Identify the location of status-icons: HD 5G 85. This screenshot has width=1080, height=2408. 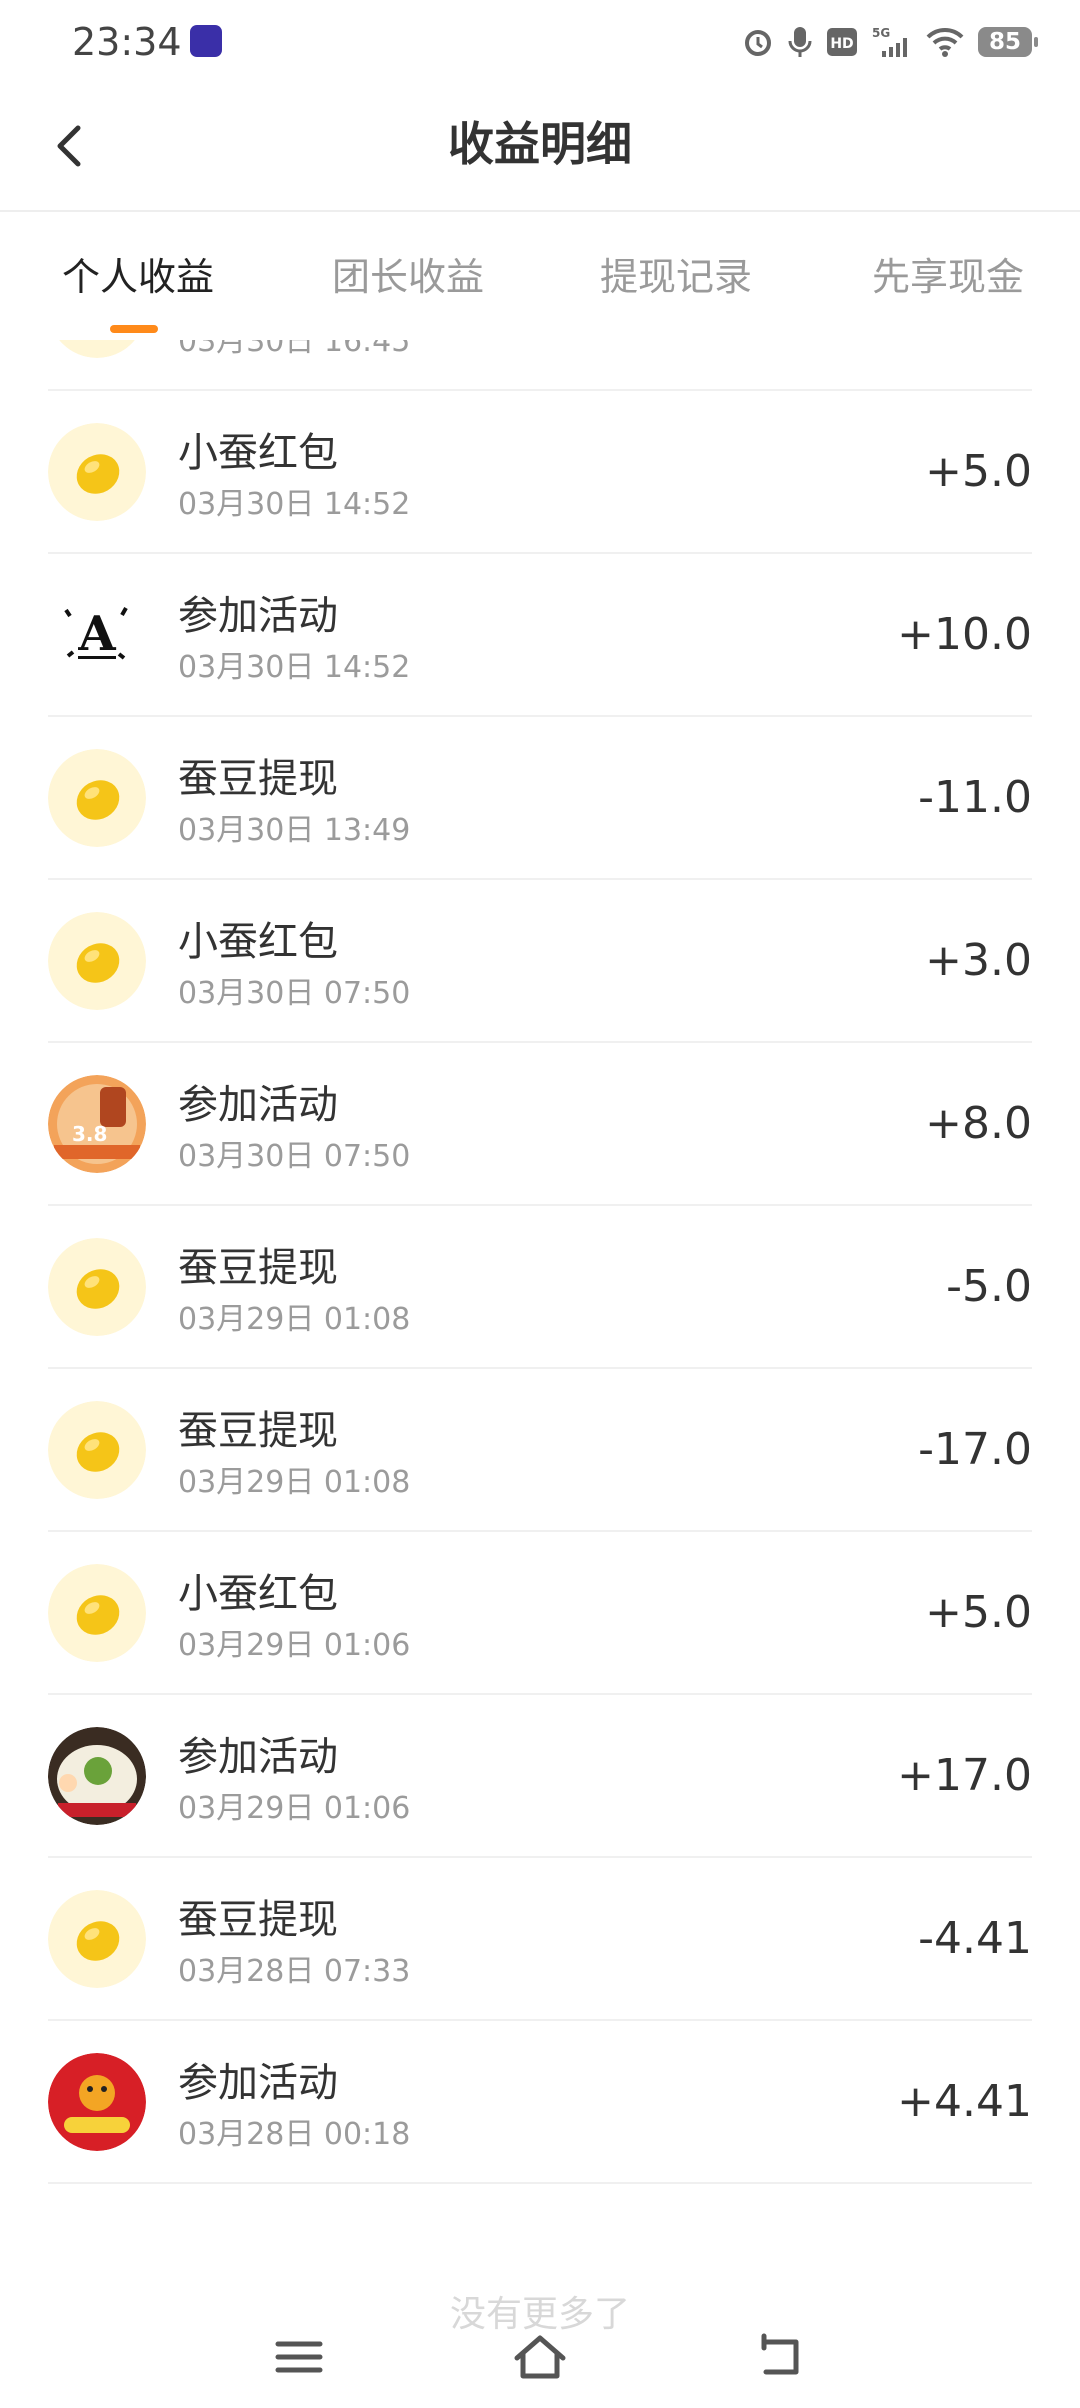
(890, 42).